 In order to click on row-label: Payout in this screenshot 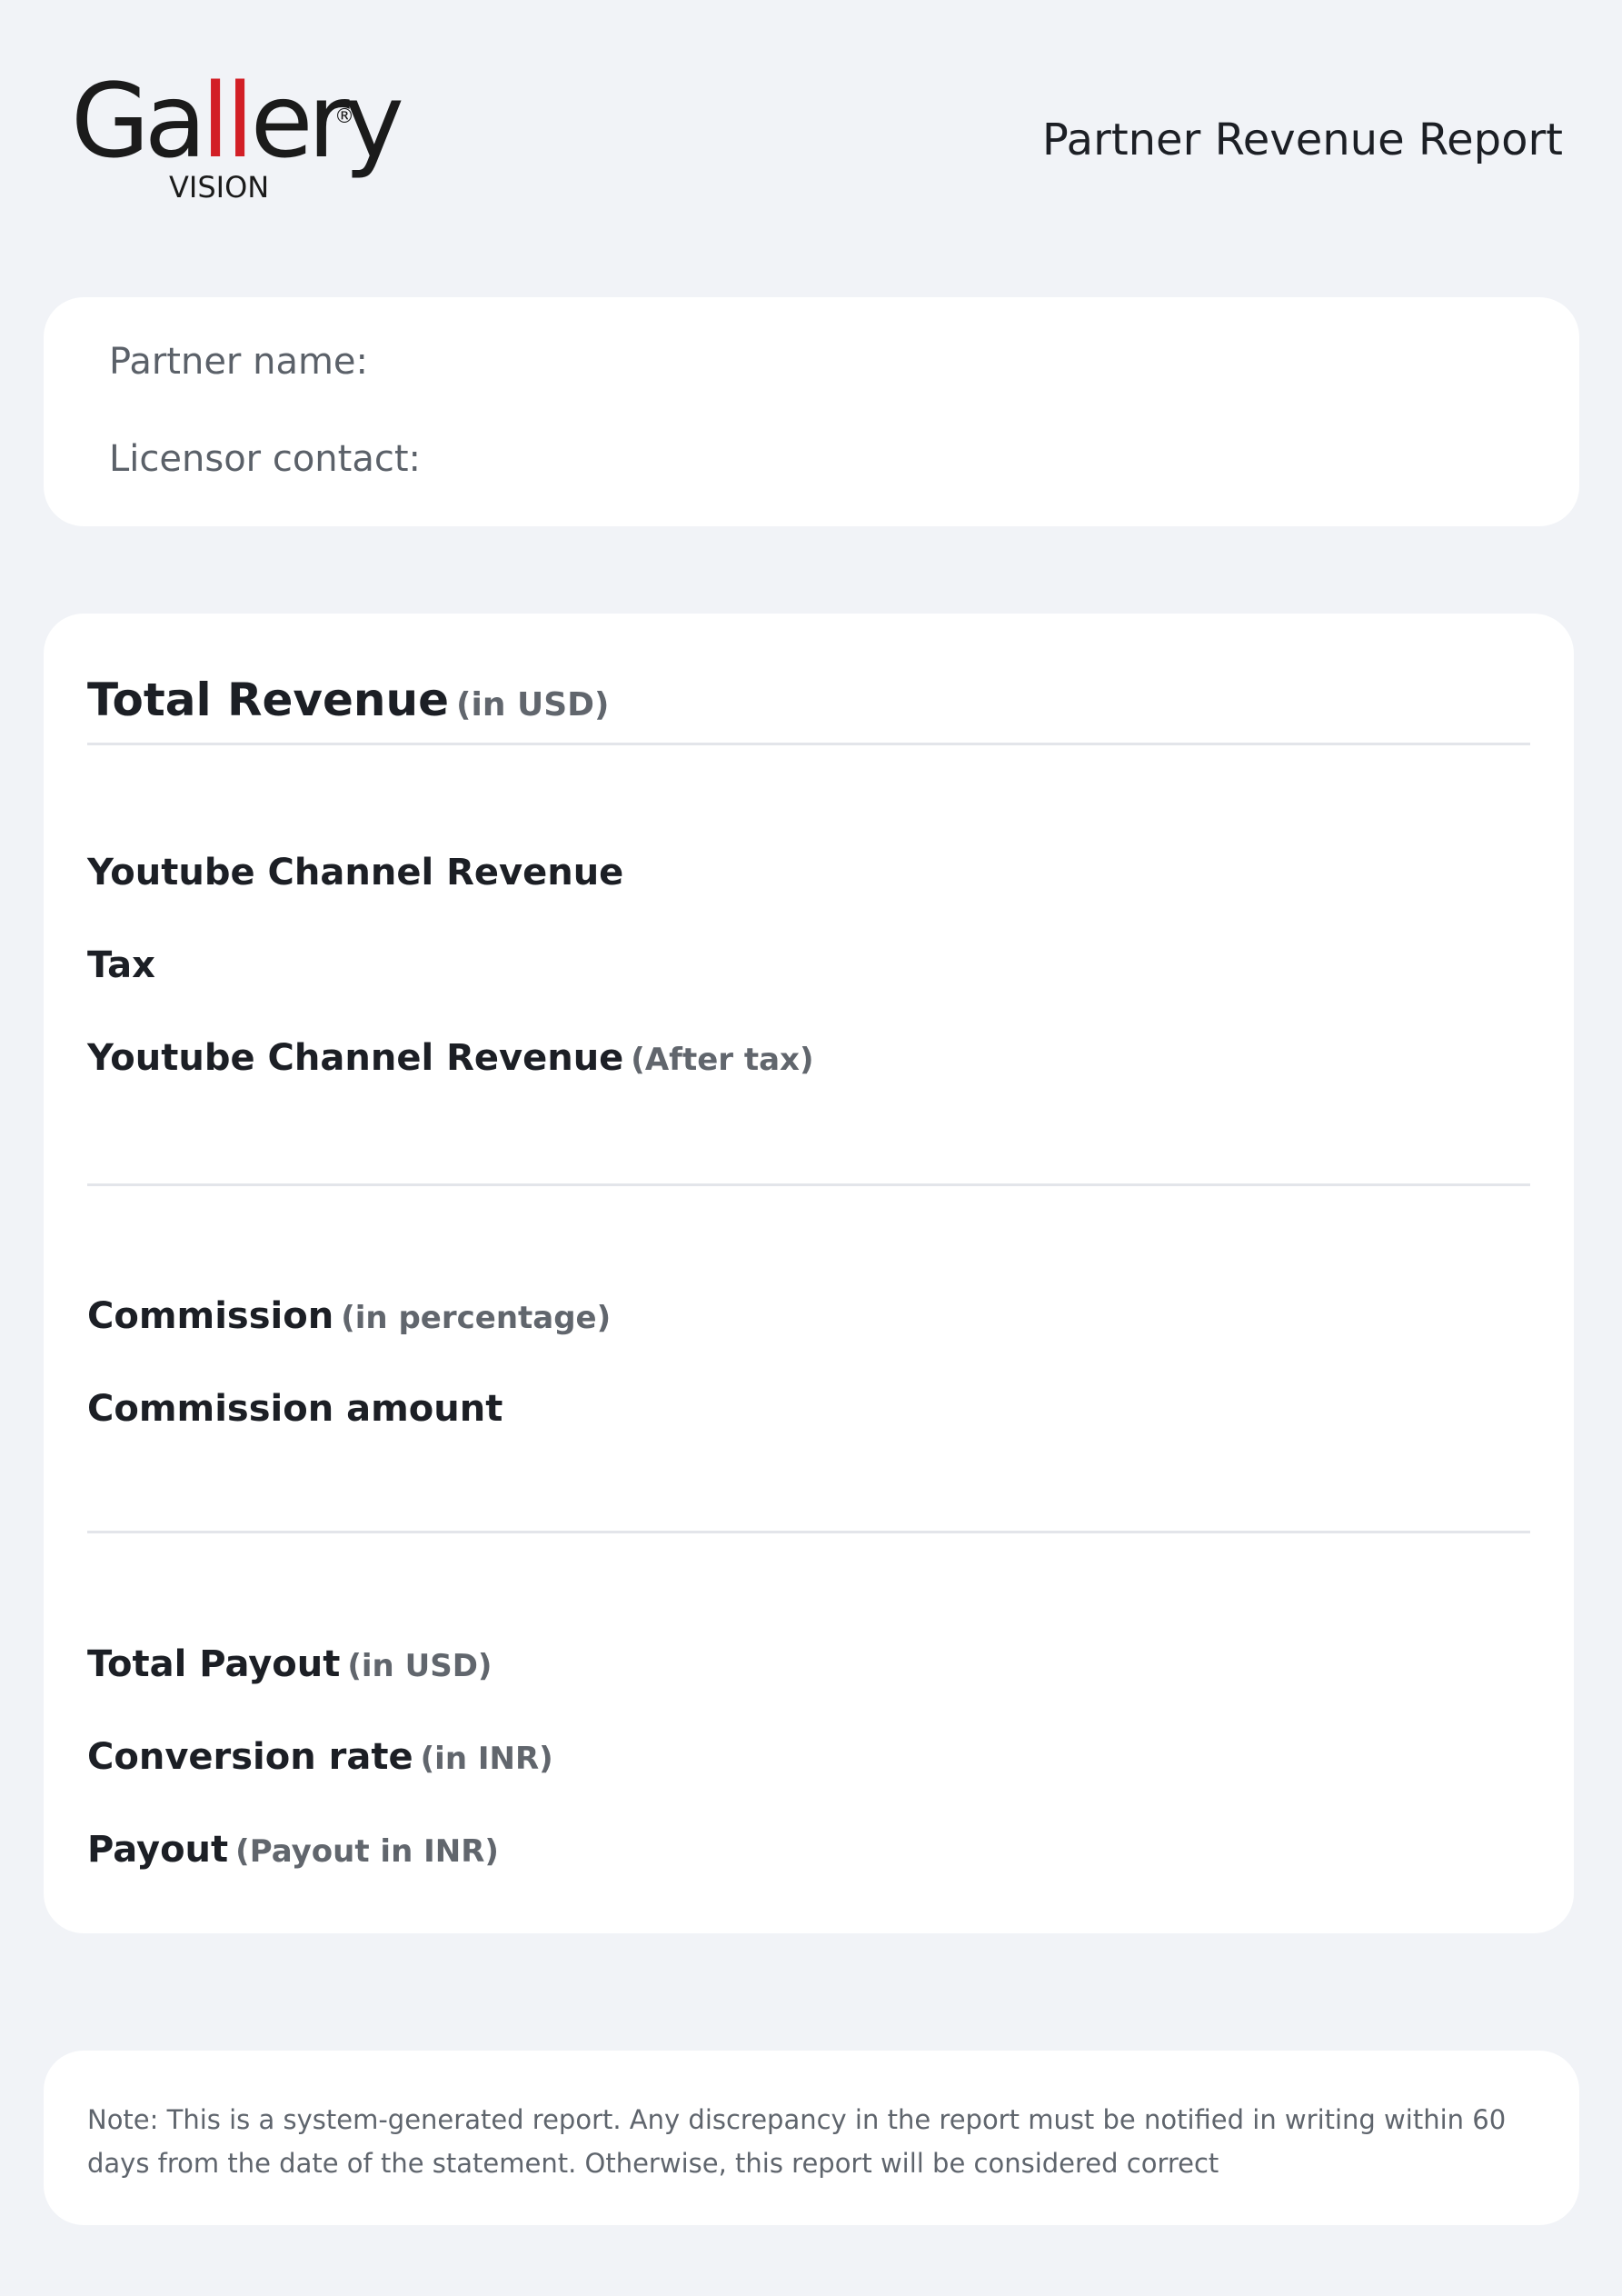, I will do `click(158, 1850)`.